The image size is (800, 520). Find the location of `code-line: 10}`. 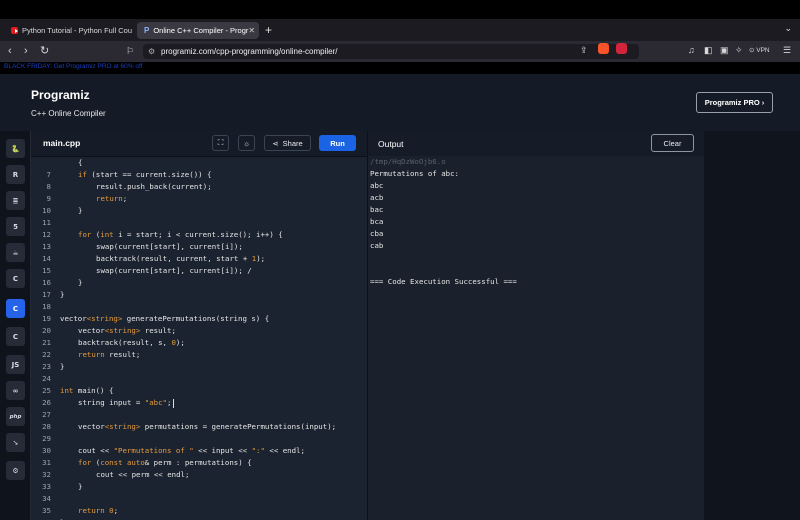

code-line: 10} is located at coordinates (199, 212).